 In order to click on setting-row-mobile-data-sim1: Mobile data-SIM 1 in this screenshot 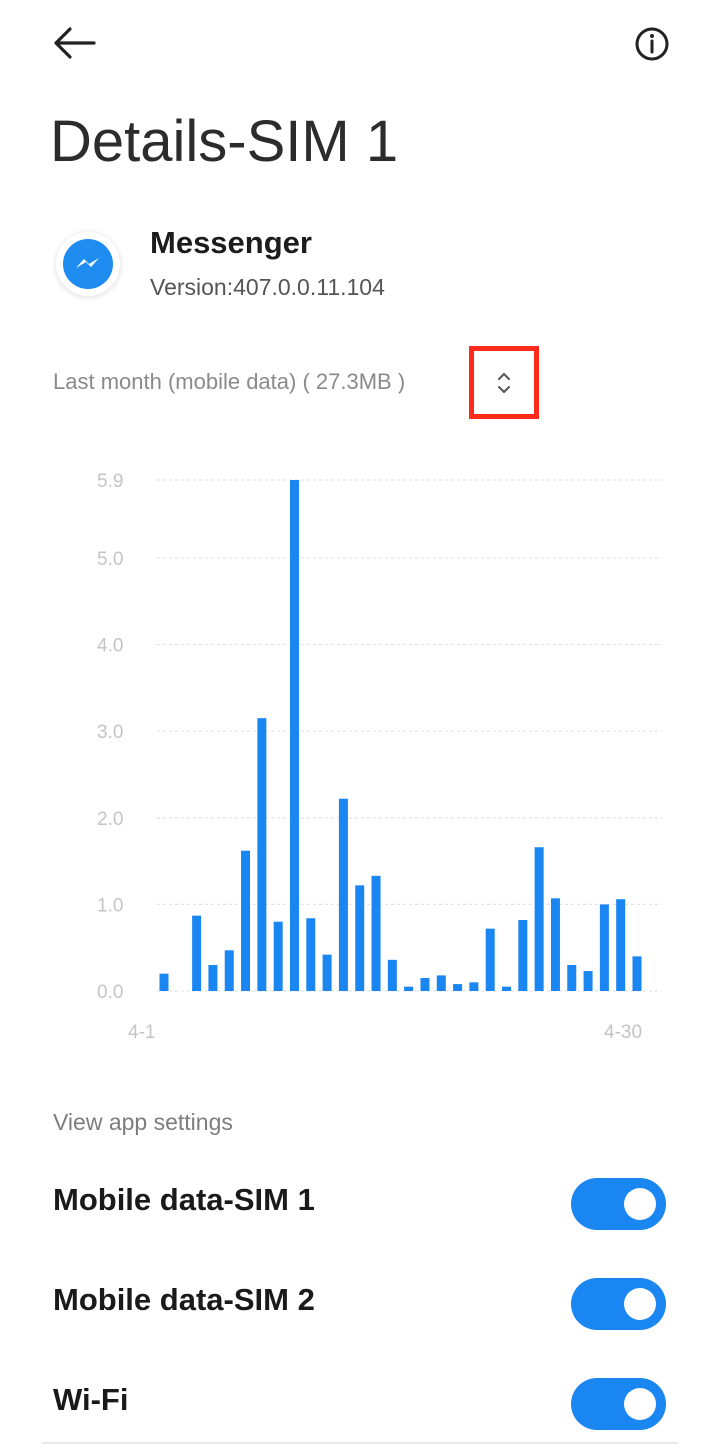, I will do `click(360, 1201)`.